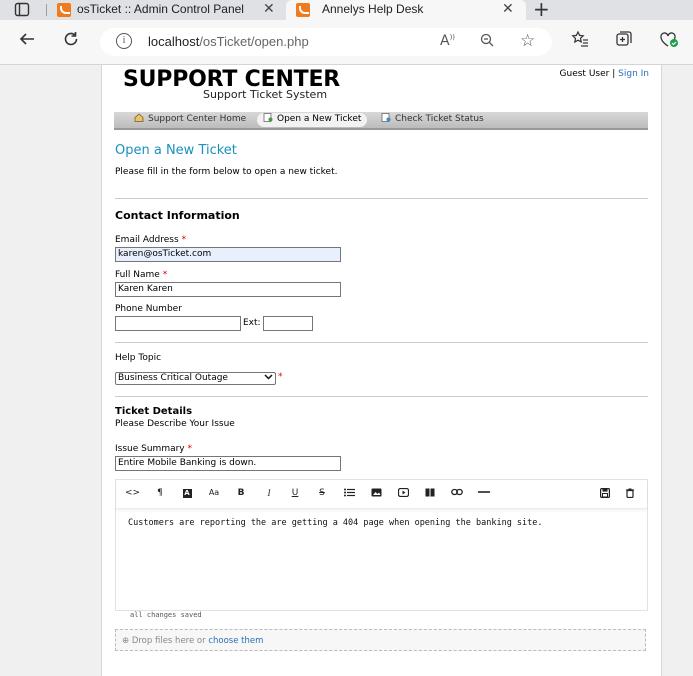  What do you see at coordinates (373, 9) in the screenshot?
I see `tab-title: Annelys Help Desk` at bounding box center [373, 9].